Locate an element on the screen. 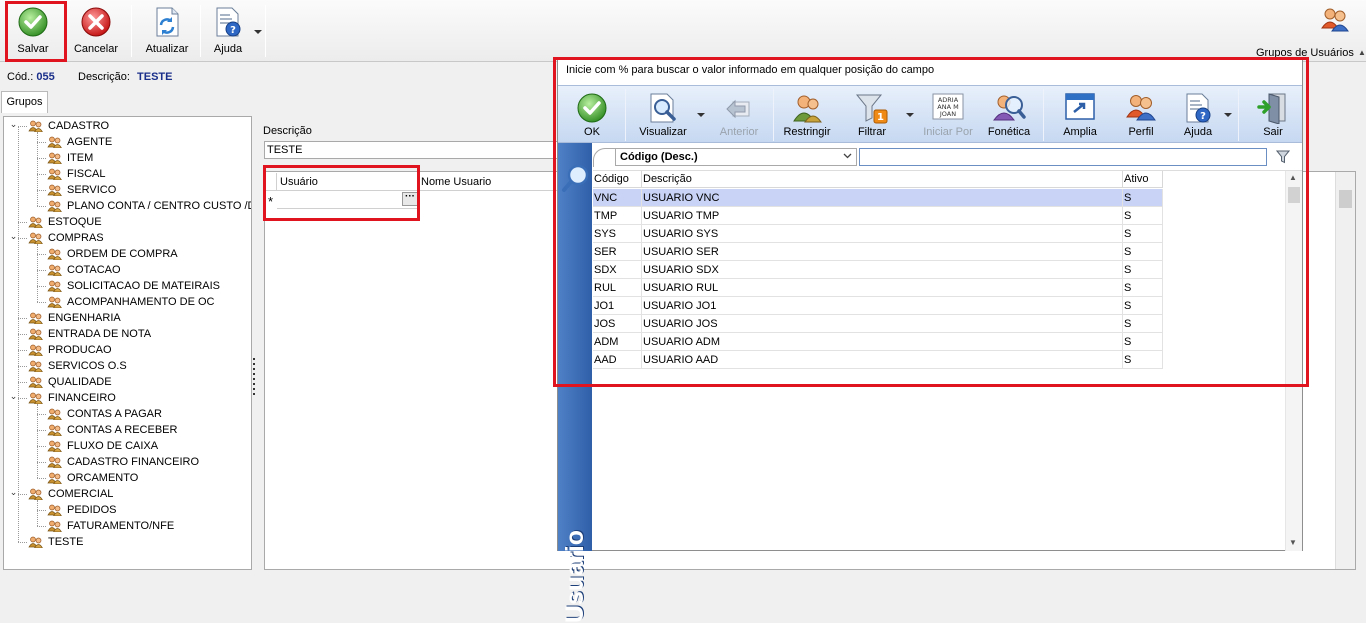 The image size is (1366, 623). grid-scrollbar is located at coordinates (1345, 370).